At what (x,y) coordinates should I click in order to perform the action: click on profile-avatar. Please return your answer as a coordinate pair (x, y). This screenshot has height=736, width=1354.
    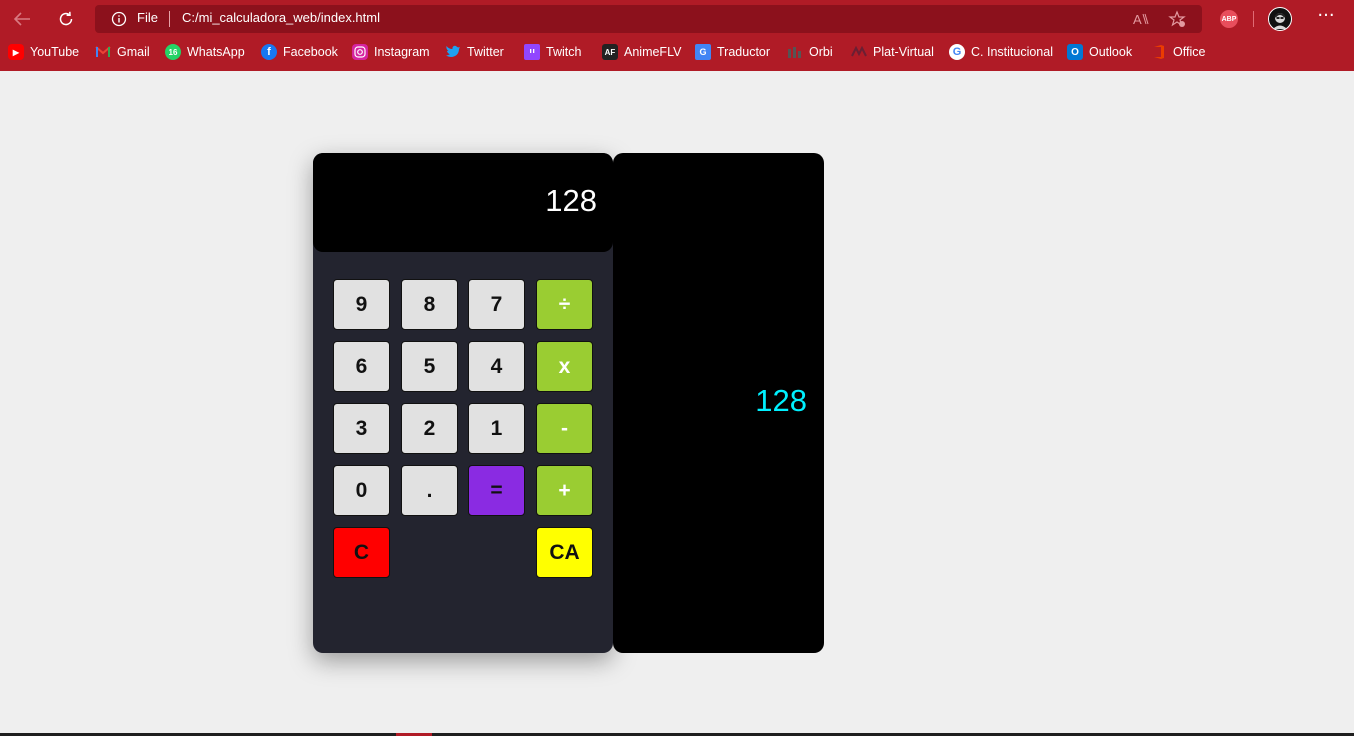
    Looking at the image, I should click on (1280, 19).